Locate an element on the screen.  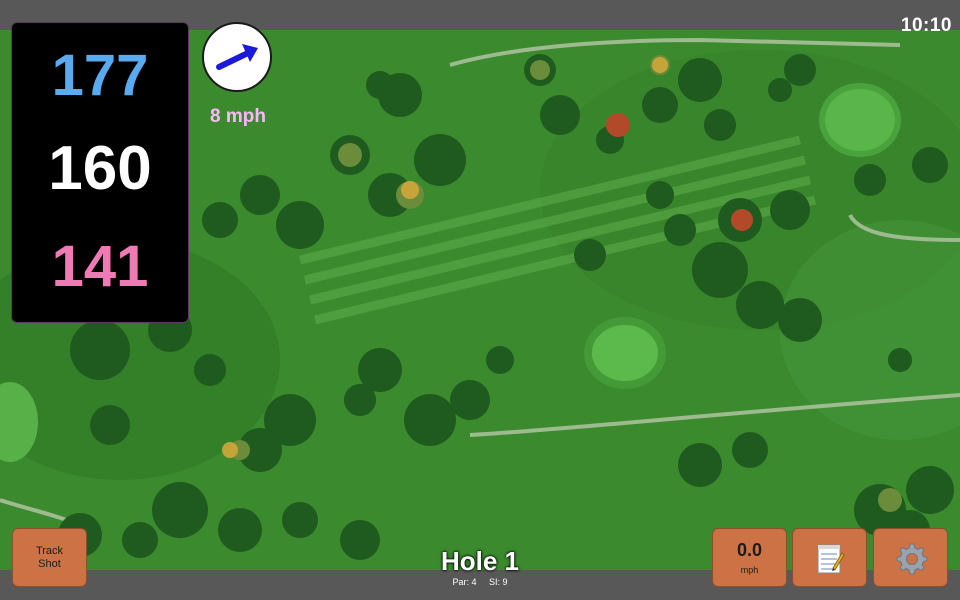
middle-distance: 160 is located at coordinates (100, 168).